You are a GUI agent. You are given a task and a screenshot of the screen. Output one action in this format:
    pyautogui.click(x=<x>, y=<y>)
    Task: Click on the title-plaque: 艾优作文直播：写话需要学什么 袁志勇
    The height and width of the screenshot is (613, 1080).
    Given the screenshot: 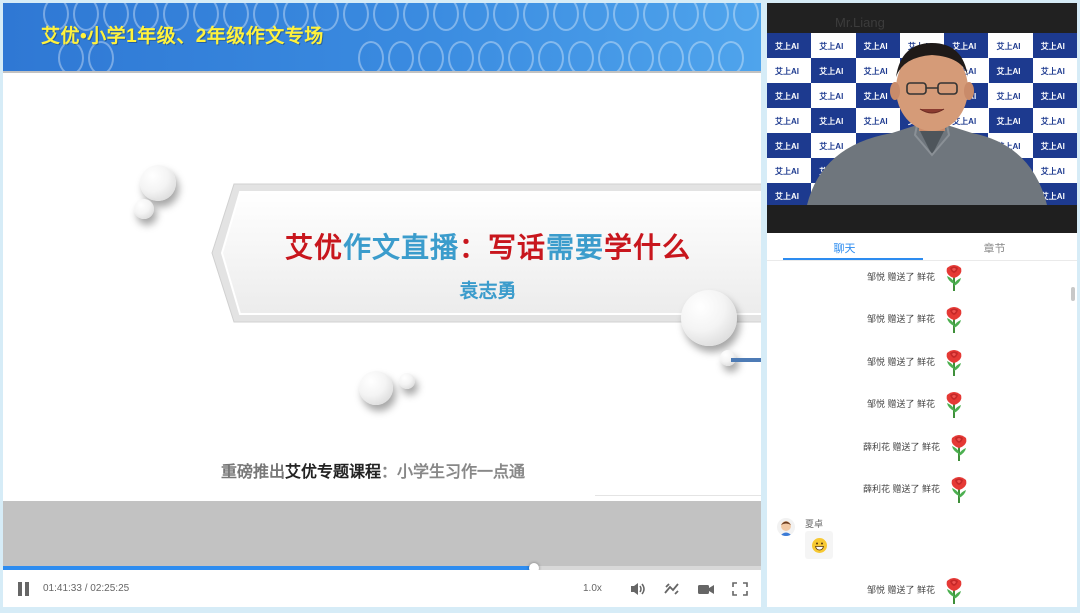 What is the action you would take?
    pyautogui.click(x=484, y=252)
    